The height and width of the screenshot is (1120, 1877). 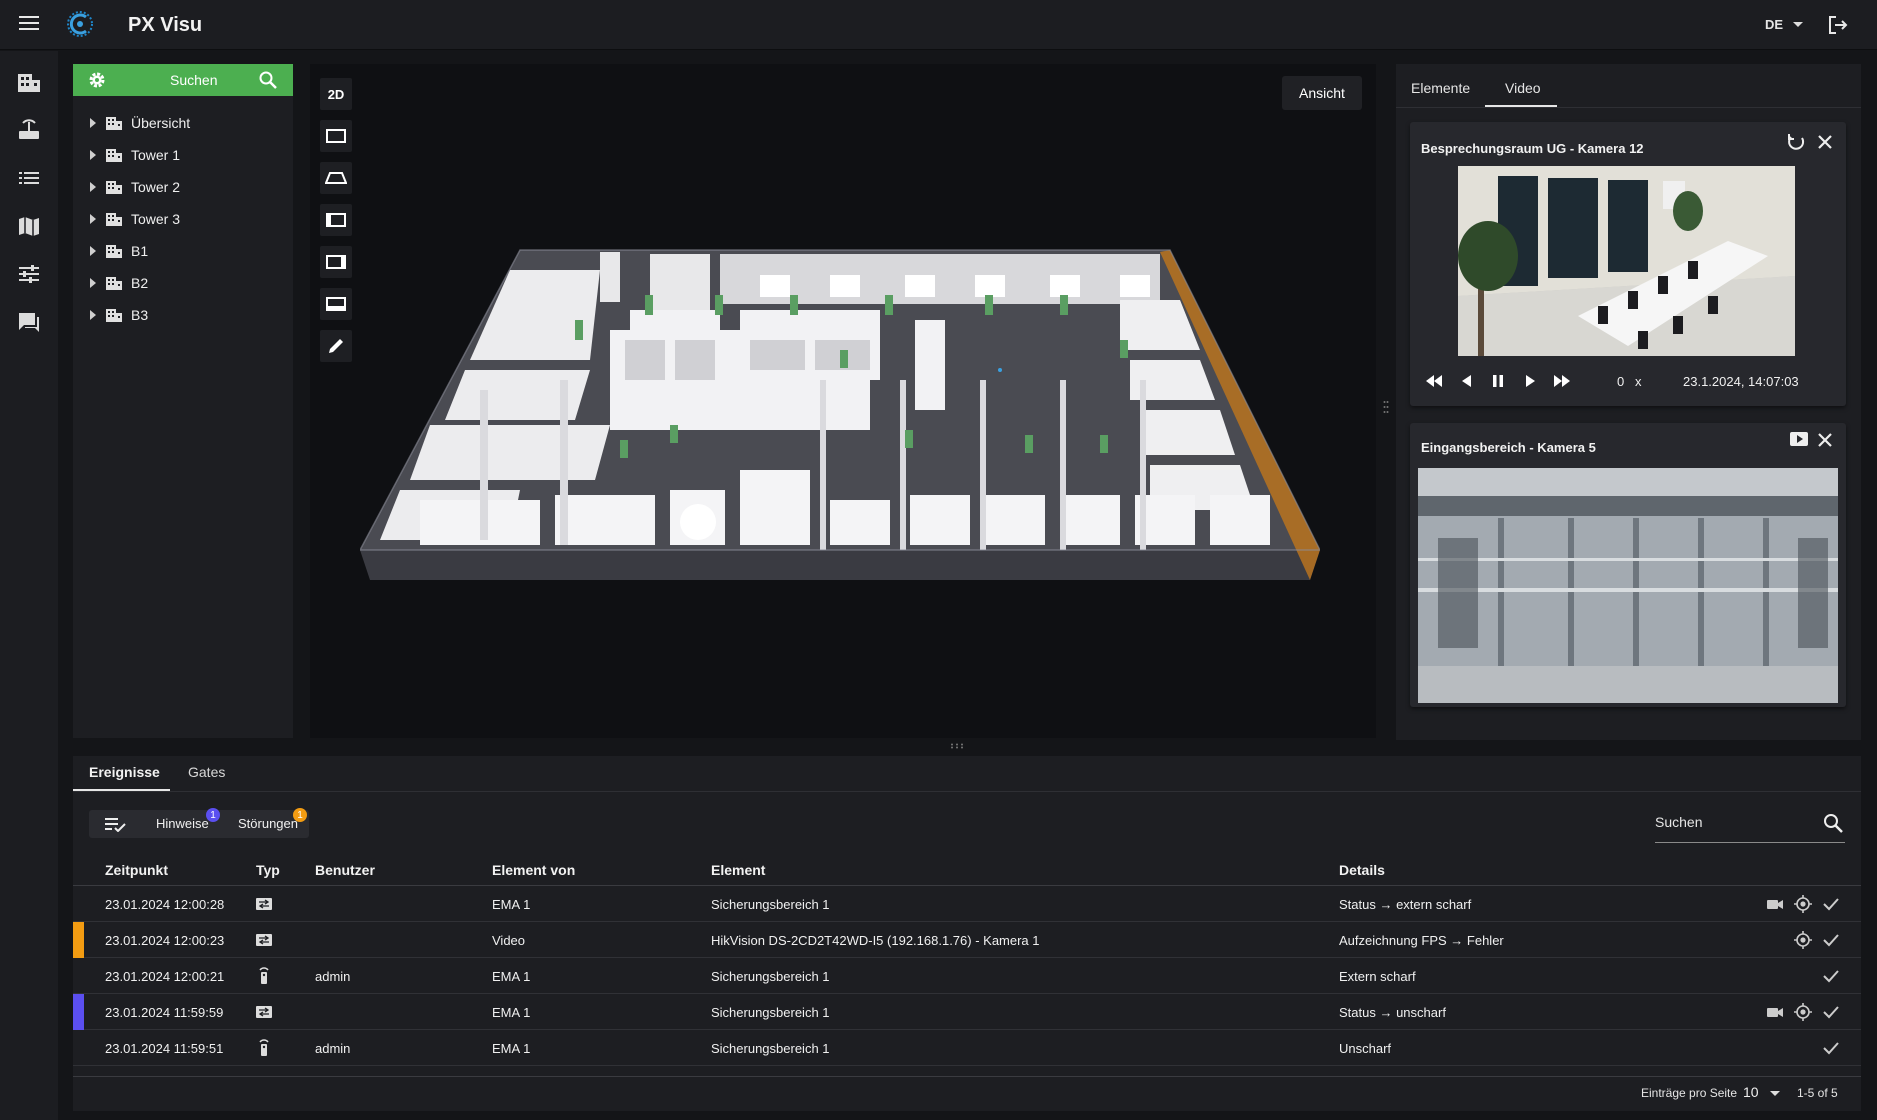 What do you see at coordinates (268, 870) in the screenshot?
I see `column-header-typ: Typ` at bounding box center [268, 870].